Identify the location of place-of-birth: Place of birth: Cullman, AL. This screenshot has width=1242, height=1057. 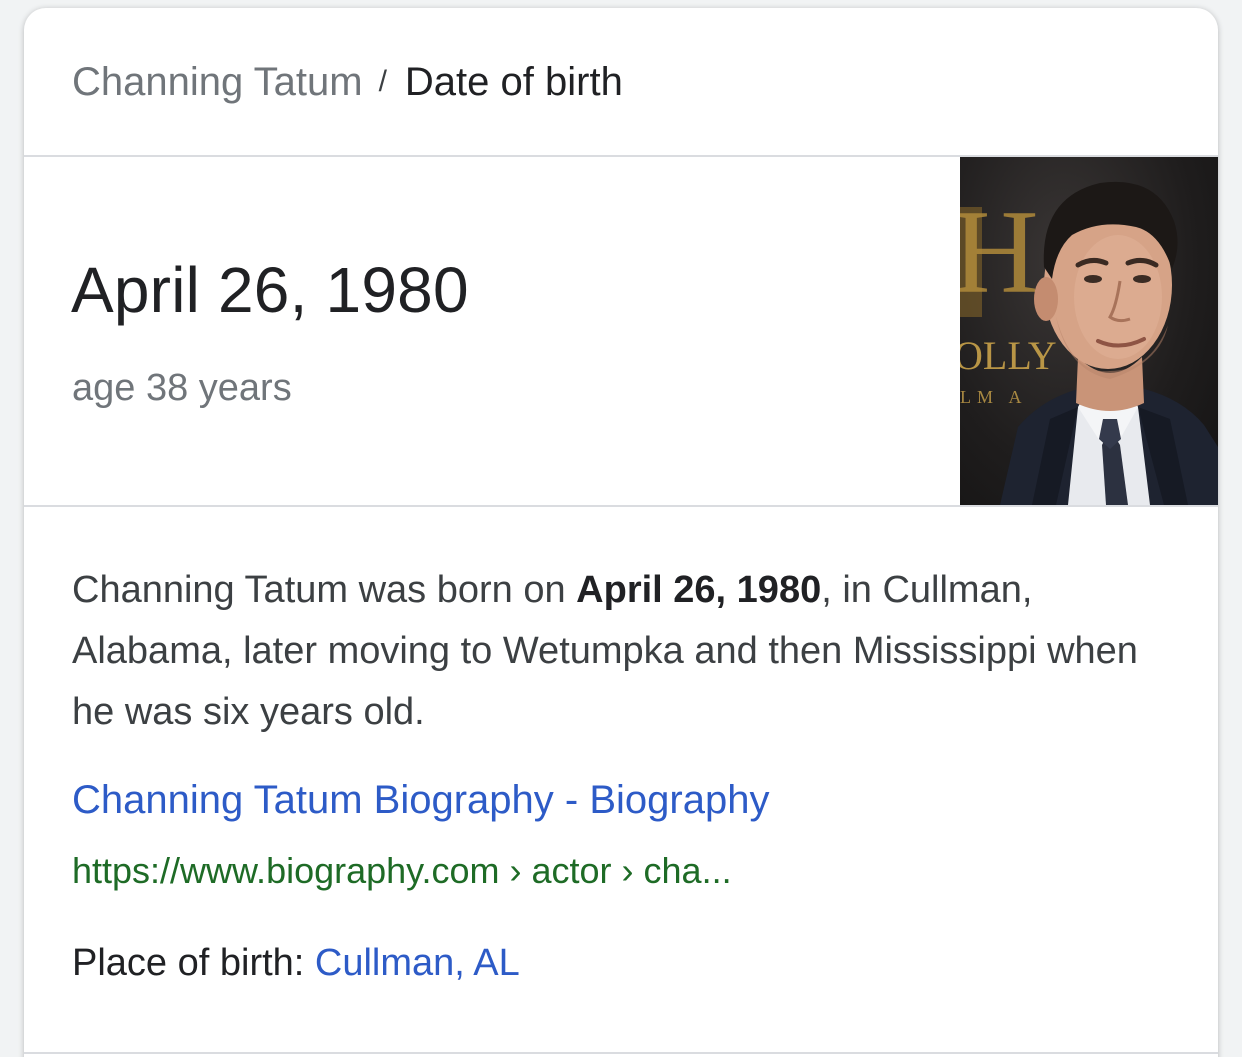
(296, 963).